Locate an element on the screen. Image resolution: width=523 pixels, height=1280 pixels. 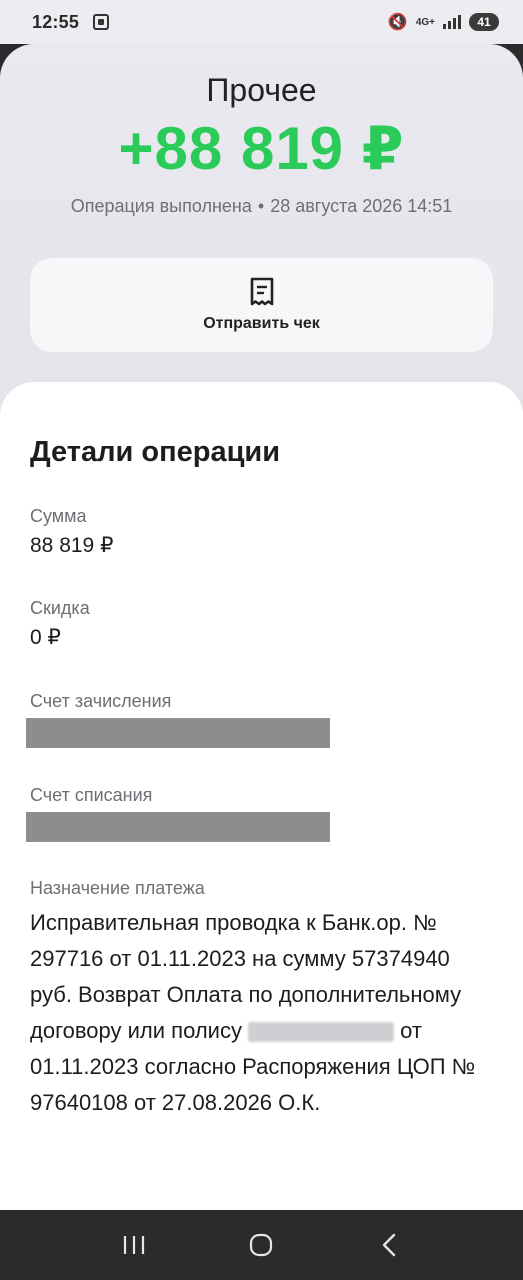
recent-apps-icon is located at coordinates (133, 1245).